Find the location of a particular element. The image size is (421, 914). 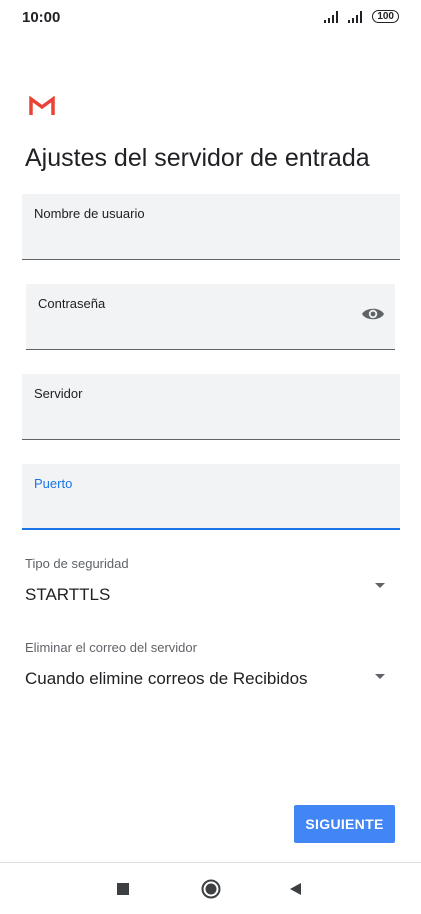

port-field: Puerto is located at coordinates (211, 497).